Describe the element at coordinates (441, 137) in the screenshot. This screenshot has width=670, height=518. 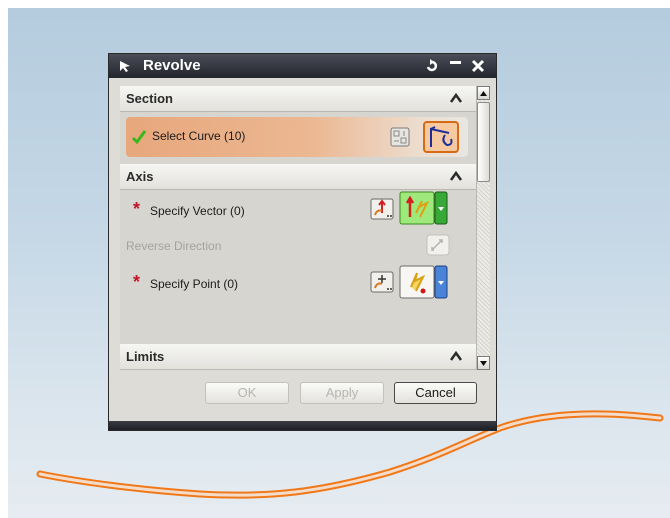
I see `select-curve-icon` at that location.